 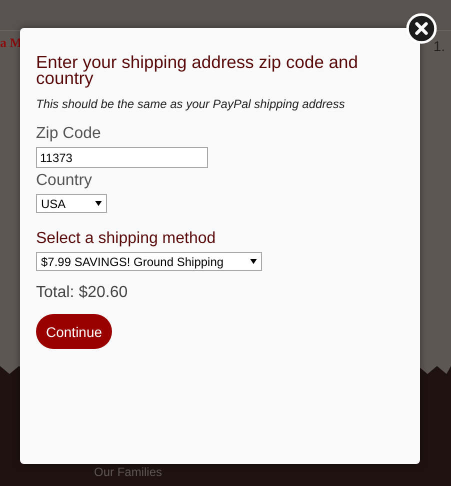 I want to click on total-text: Total: $20.60, so click(x=82, y=293).